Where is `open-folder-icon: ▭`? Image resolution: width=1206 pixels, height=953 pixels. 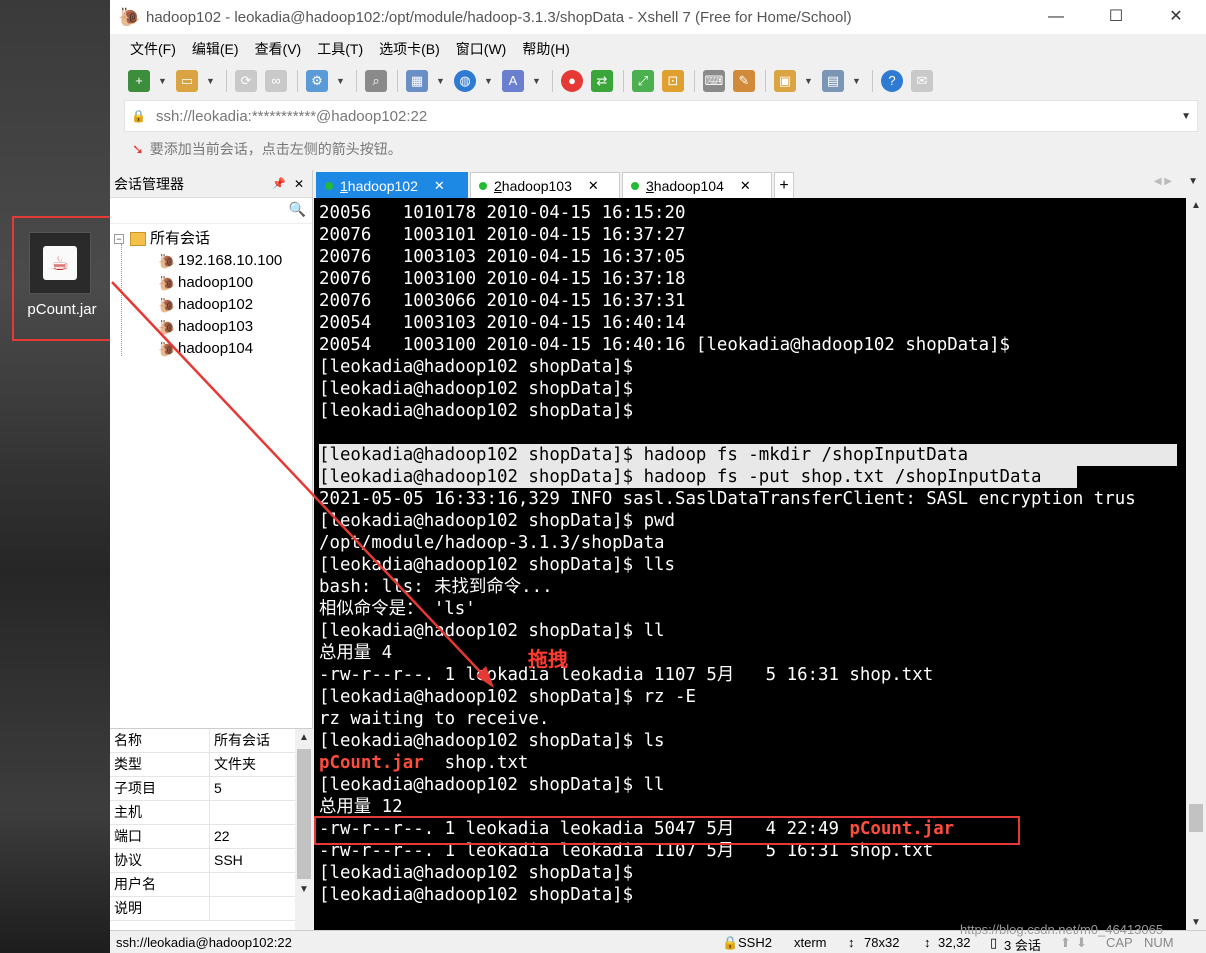
open-folder-icon: ▭ is located at coordinates (187, 81).